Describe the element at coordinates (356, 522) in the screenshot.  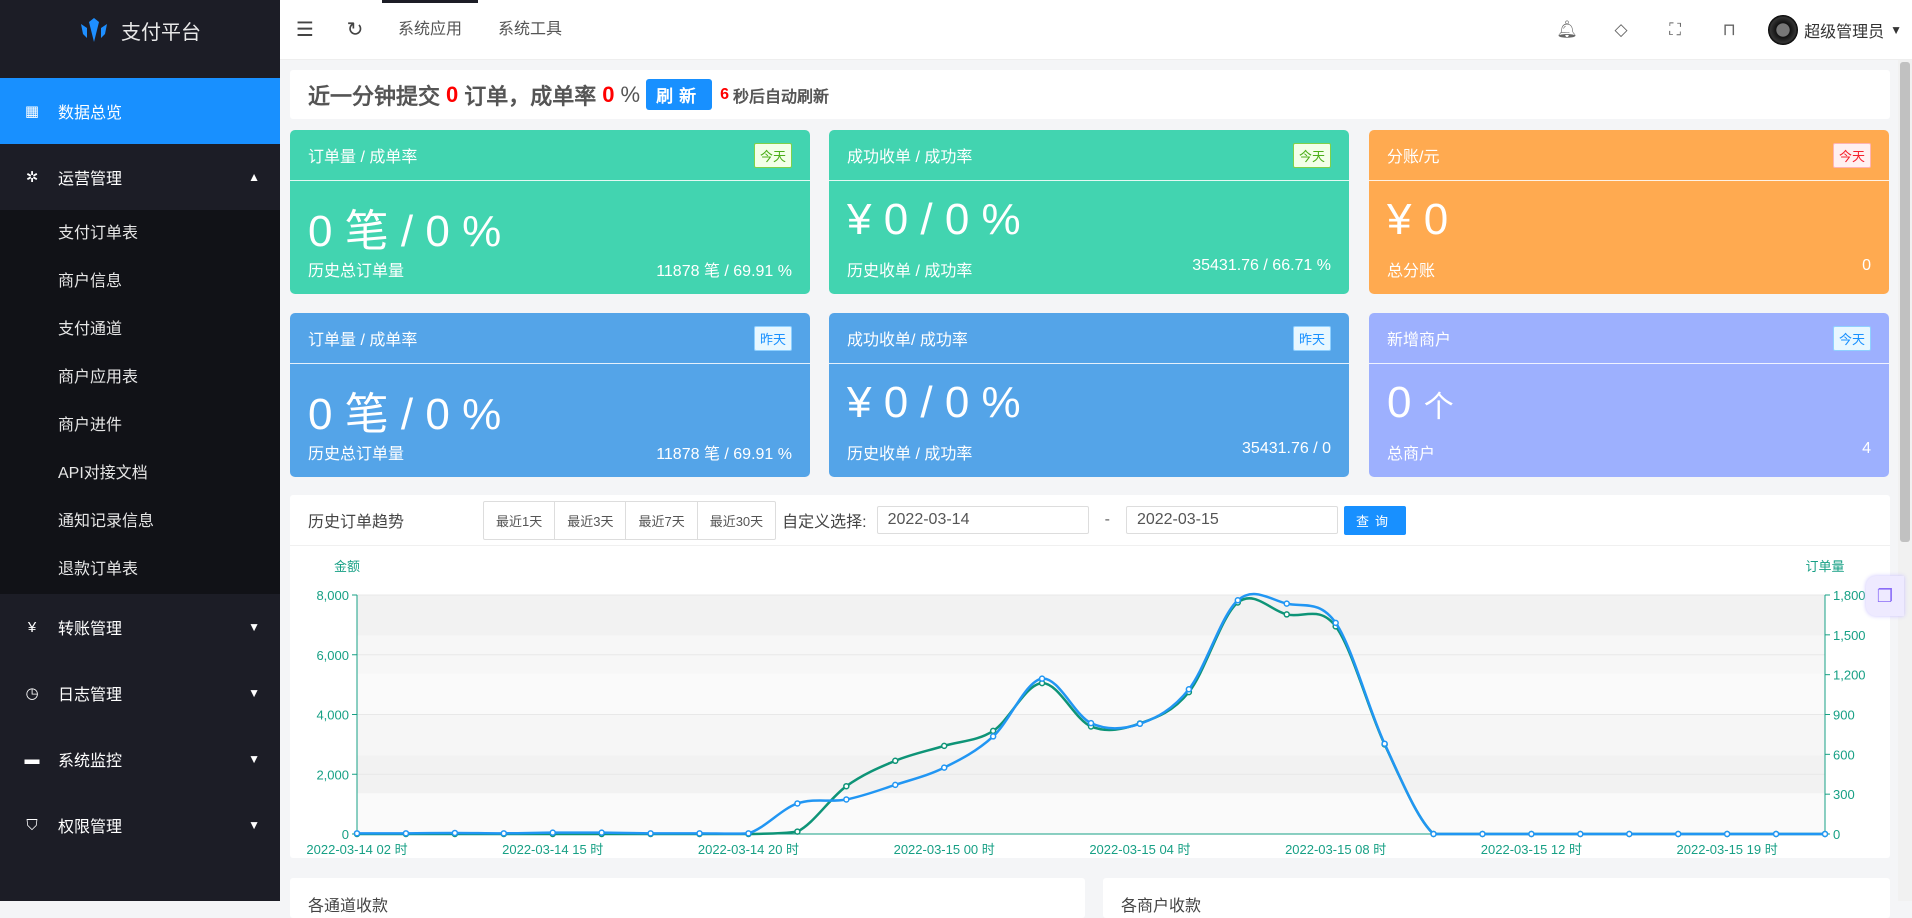
I see `trend-title: 历史订单趋势` at that location.